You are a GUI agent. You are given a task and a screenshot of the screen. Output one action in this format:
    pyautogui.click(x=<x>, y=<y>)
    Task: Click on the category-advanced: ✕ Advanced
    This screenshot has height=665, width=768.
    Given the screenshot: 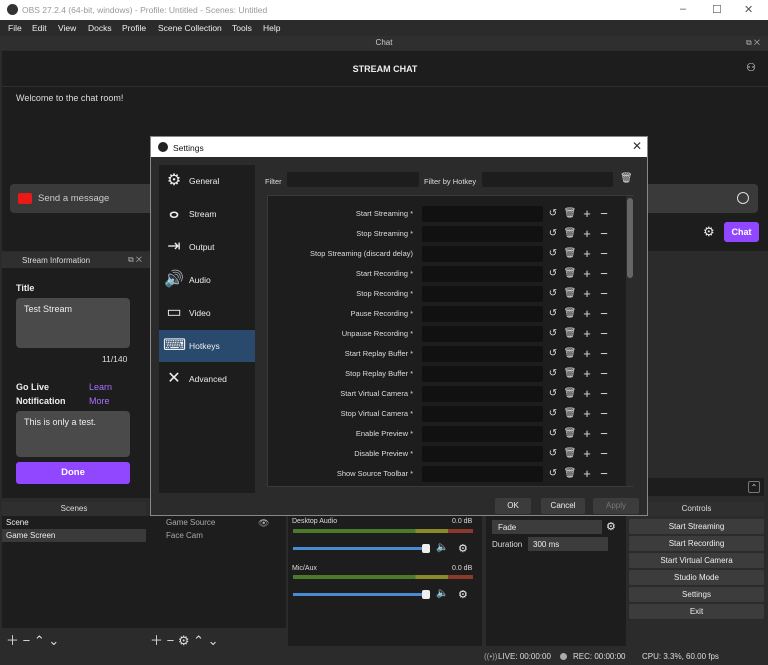 What is the action you would take?
    pyautogui.click(x=207, y=379)
    